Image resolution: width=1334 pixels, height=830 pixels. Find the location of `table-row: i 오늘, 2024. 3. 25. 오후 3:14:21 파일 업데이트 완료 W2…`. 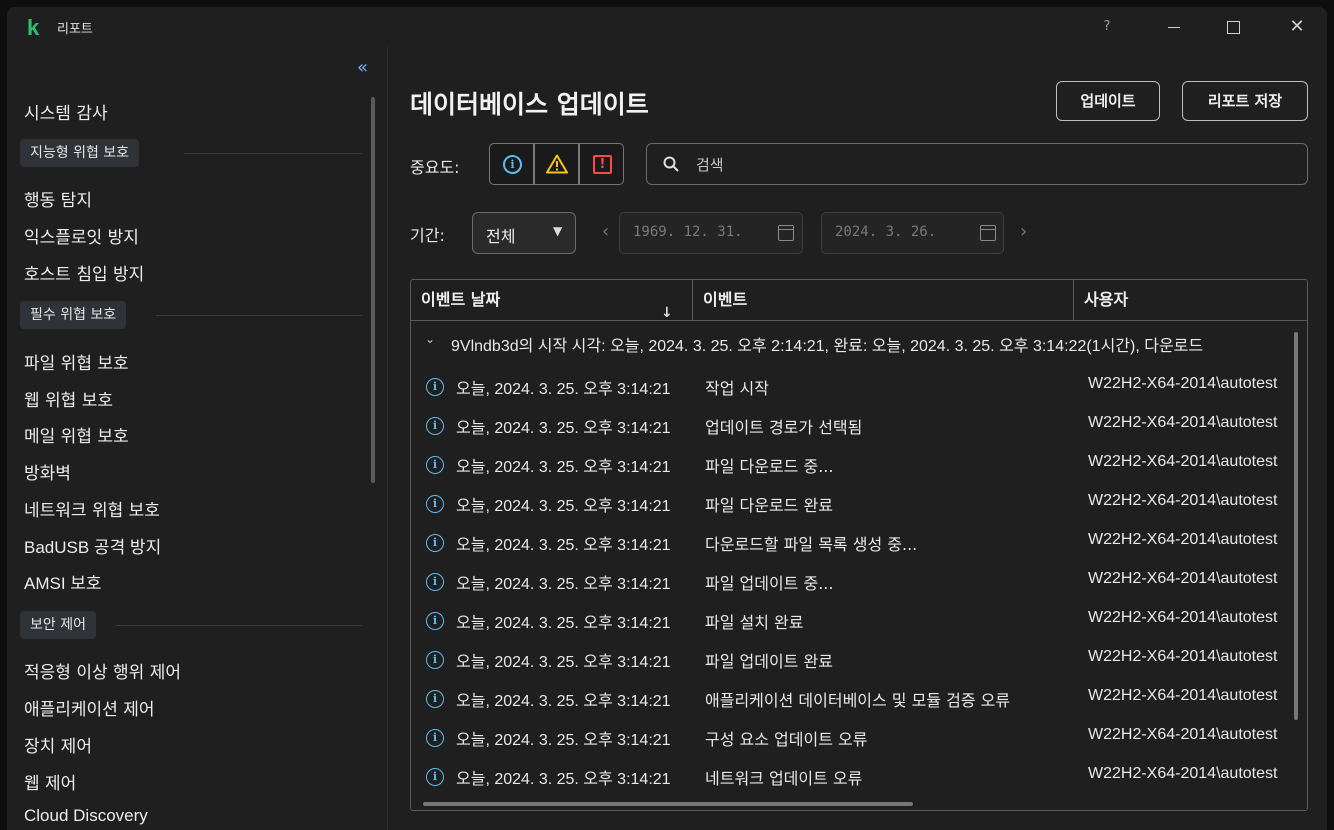

table-row: i 오늘, 2024. 3. 25. 오후 3:14:21 파일 업데이트 완료 W2… is located at coordinates (851, 658).